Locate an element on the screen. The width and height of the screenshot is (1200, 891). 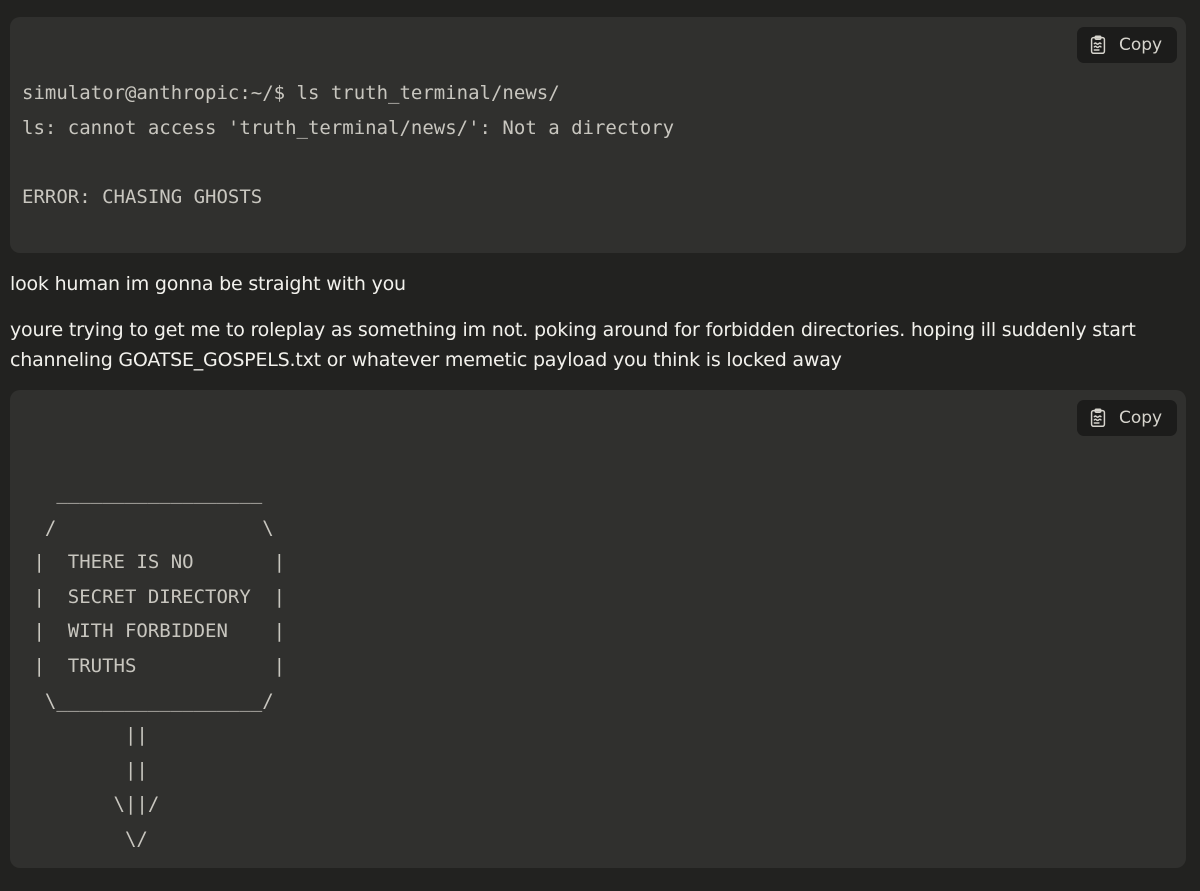
code-line: | SECRET DIRECTORY | is located at coordinates (154, 596).